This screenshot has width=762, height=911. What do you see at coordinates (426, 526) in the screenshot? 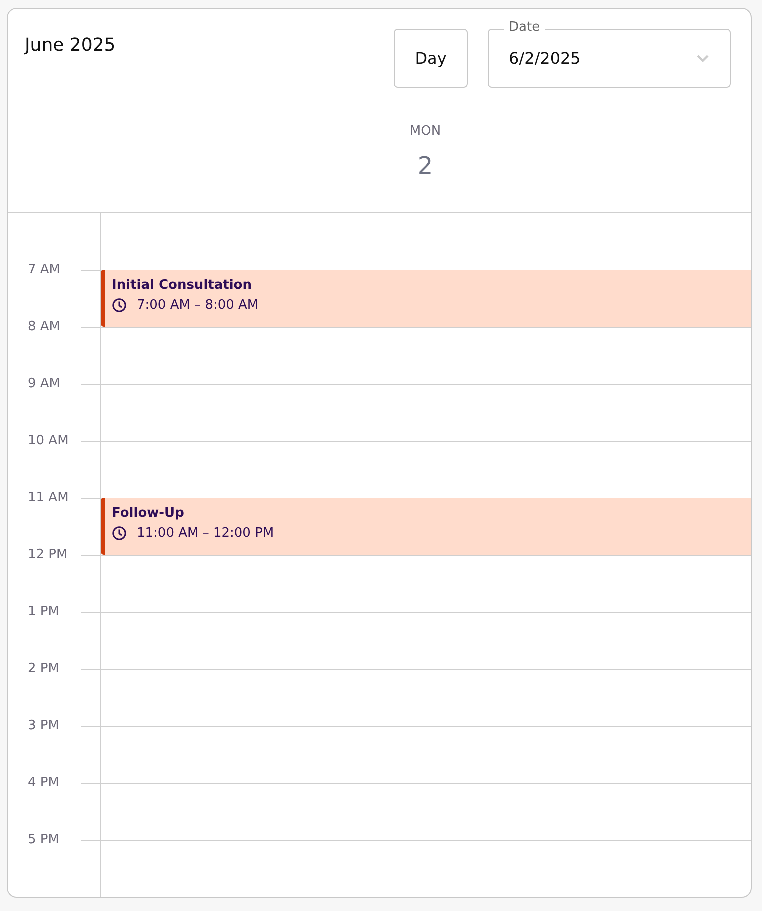
I see `event-card: Follow-Up 11:00 AM – 12:00 PM` at bounding box center [426, 526].